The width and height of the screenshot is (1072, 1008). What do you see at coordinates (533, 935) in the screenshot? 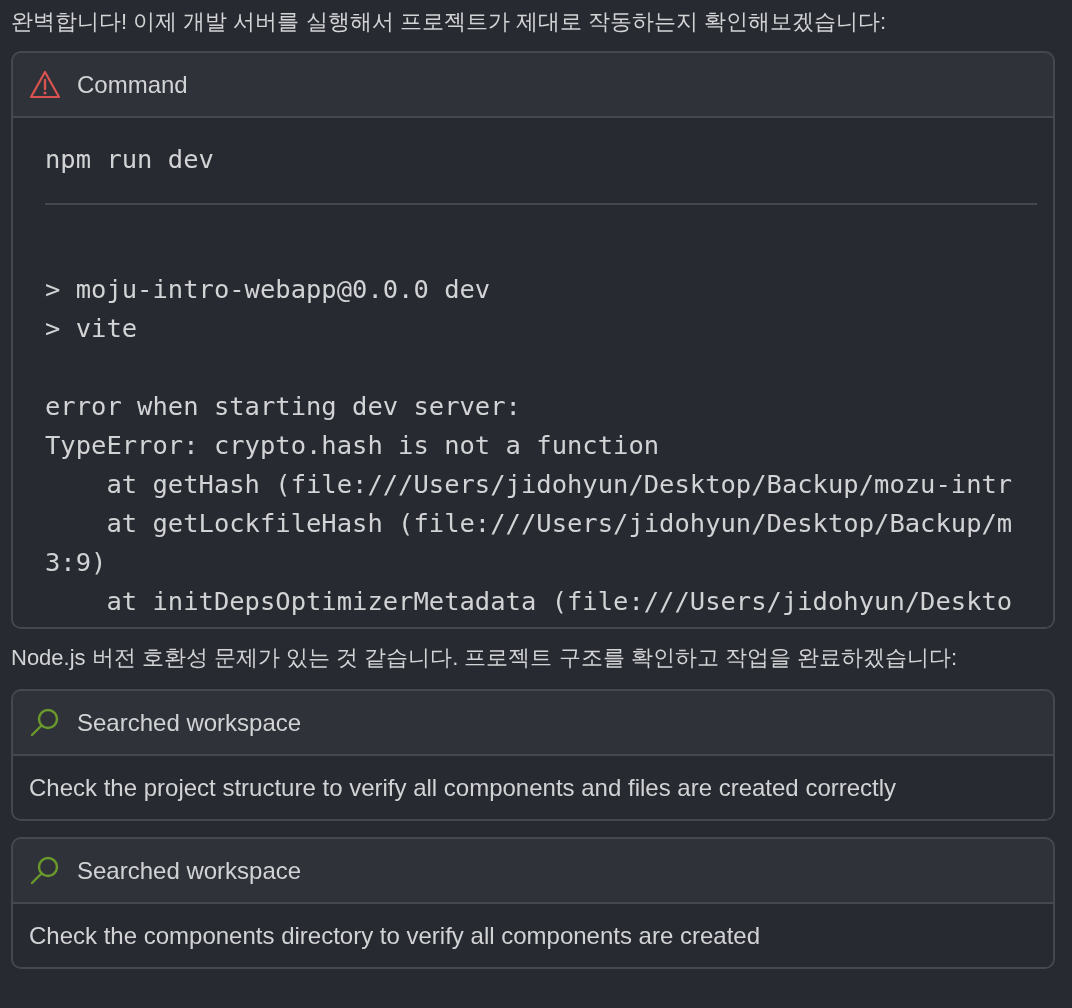
I see `card-description: Check the components directory to verify all components are created` at bounding box center [533, 935].